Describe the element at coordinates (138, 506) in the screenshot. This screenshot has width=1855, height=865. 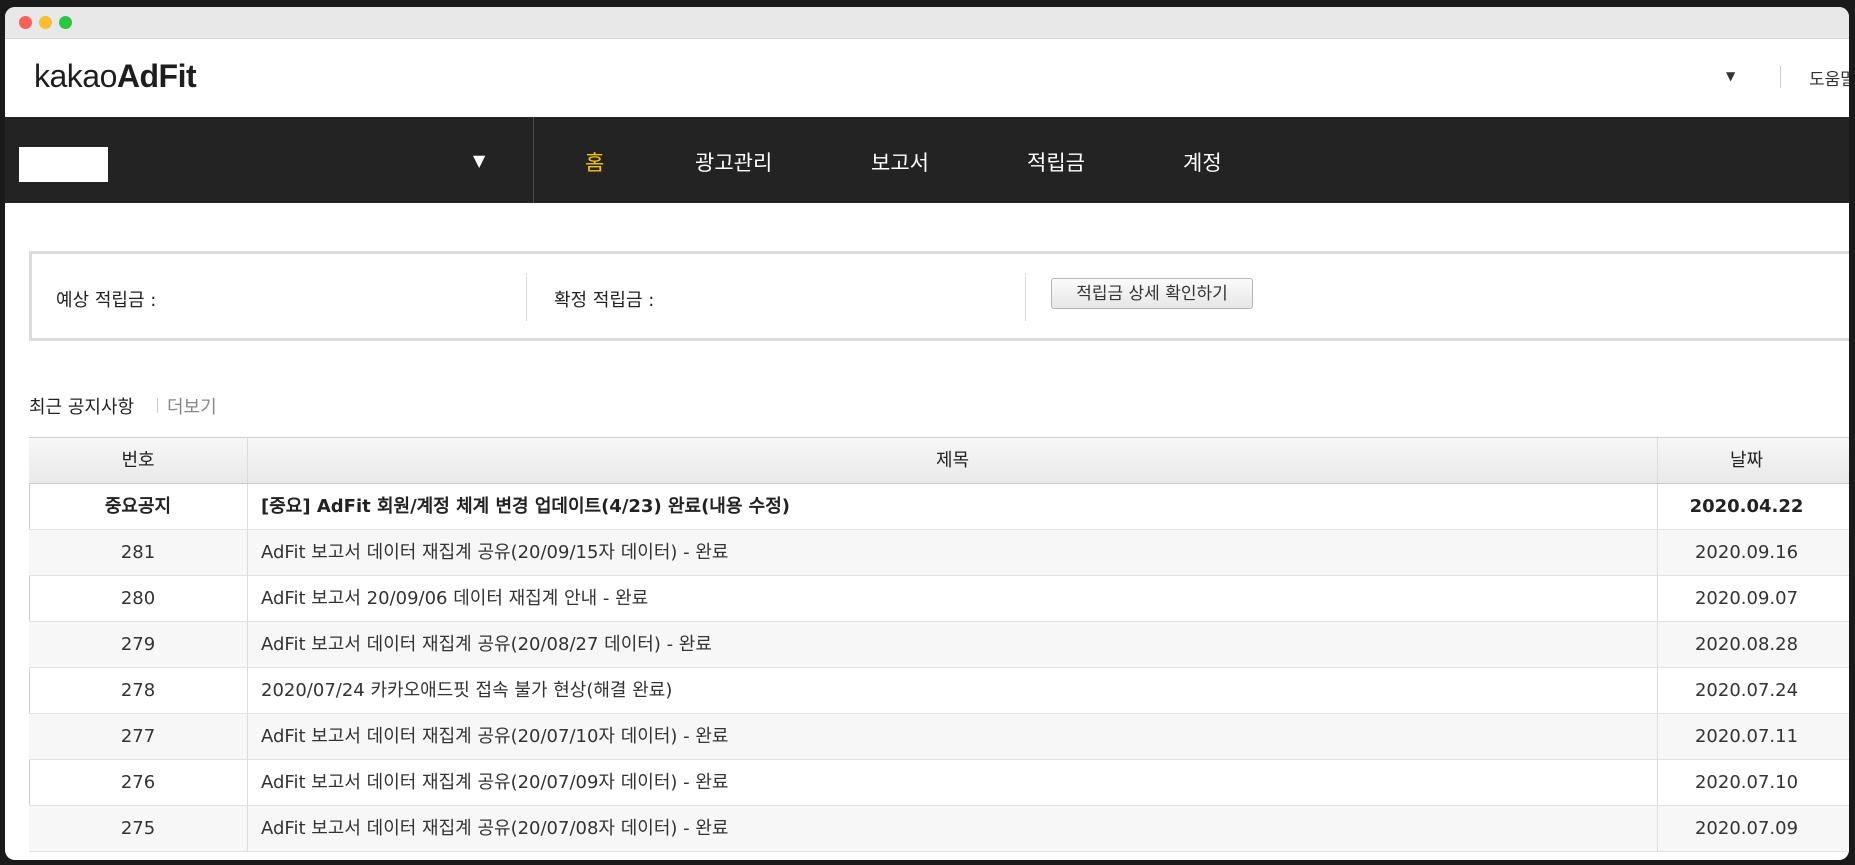
I see `notice-number: 중요공지` at that location.